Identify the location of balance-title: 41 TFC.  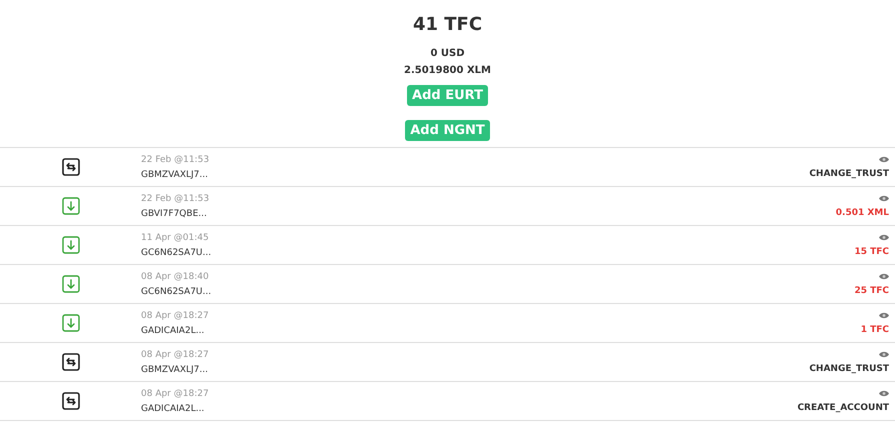
(447, 24).